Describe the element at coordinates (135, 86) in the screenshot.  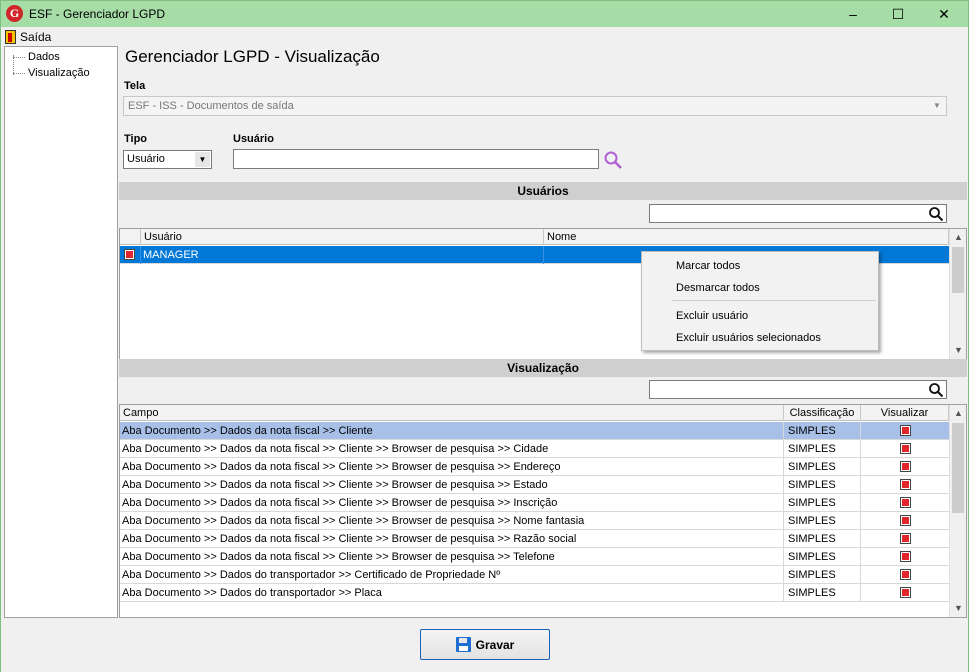
I see `tela-label: Tela` at that location.